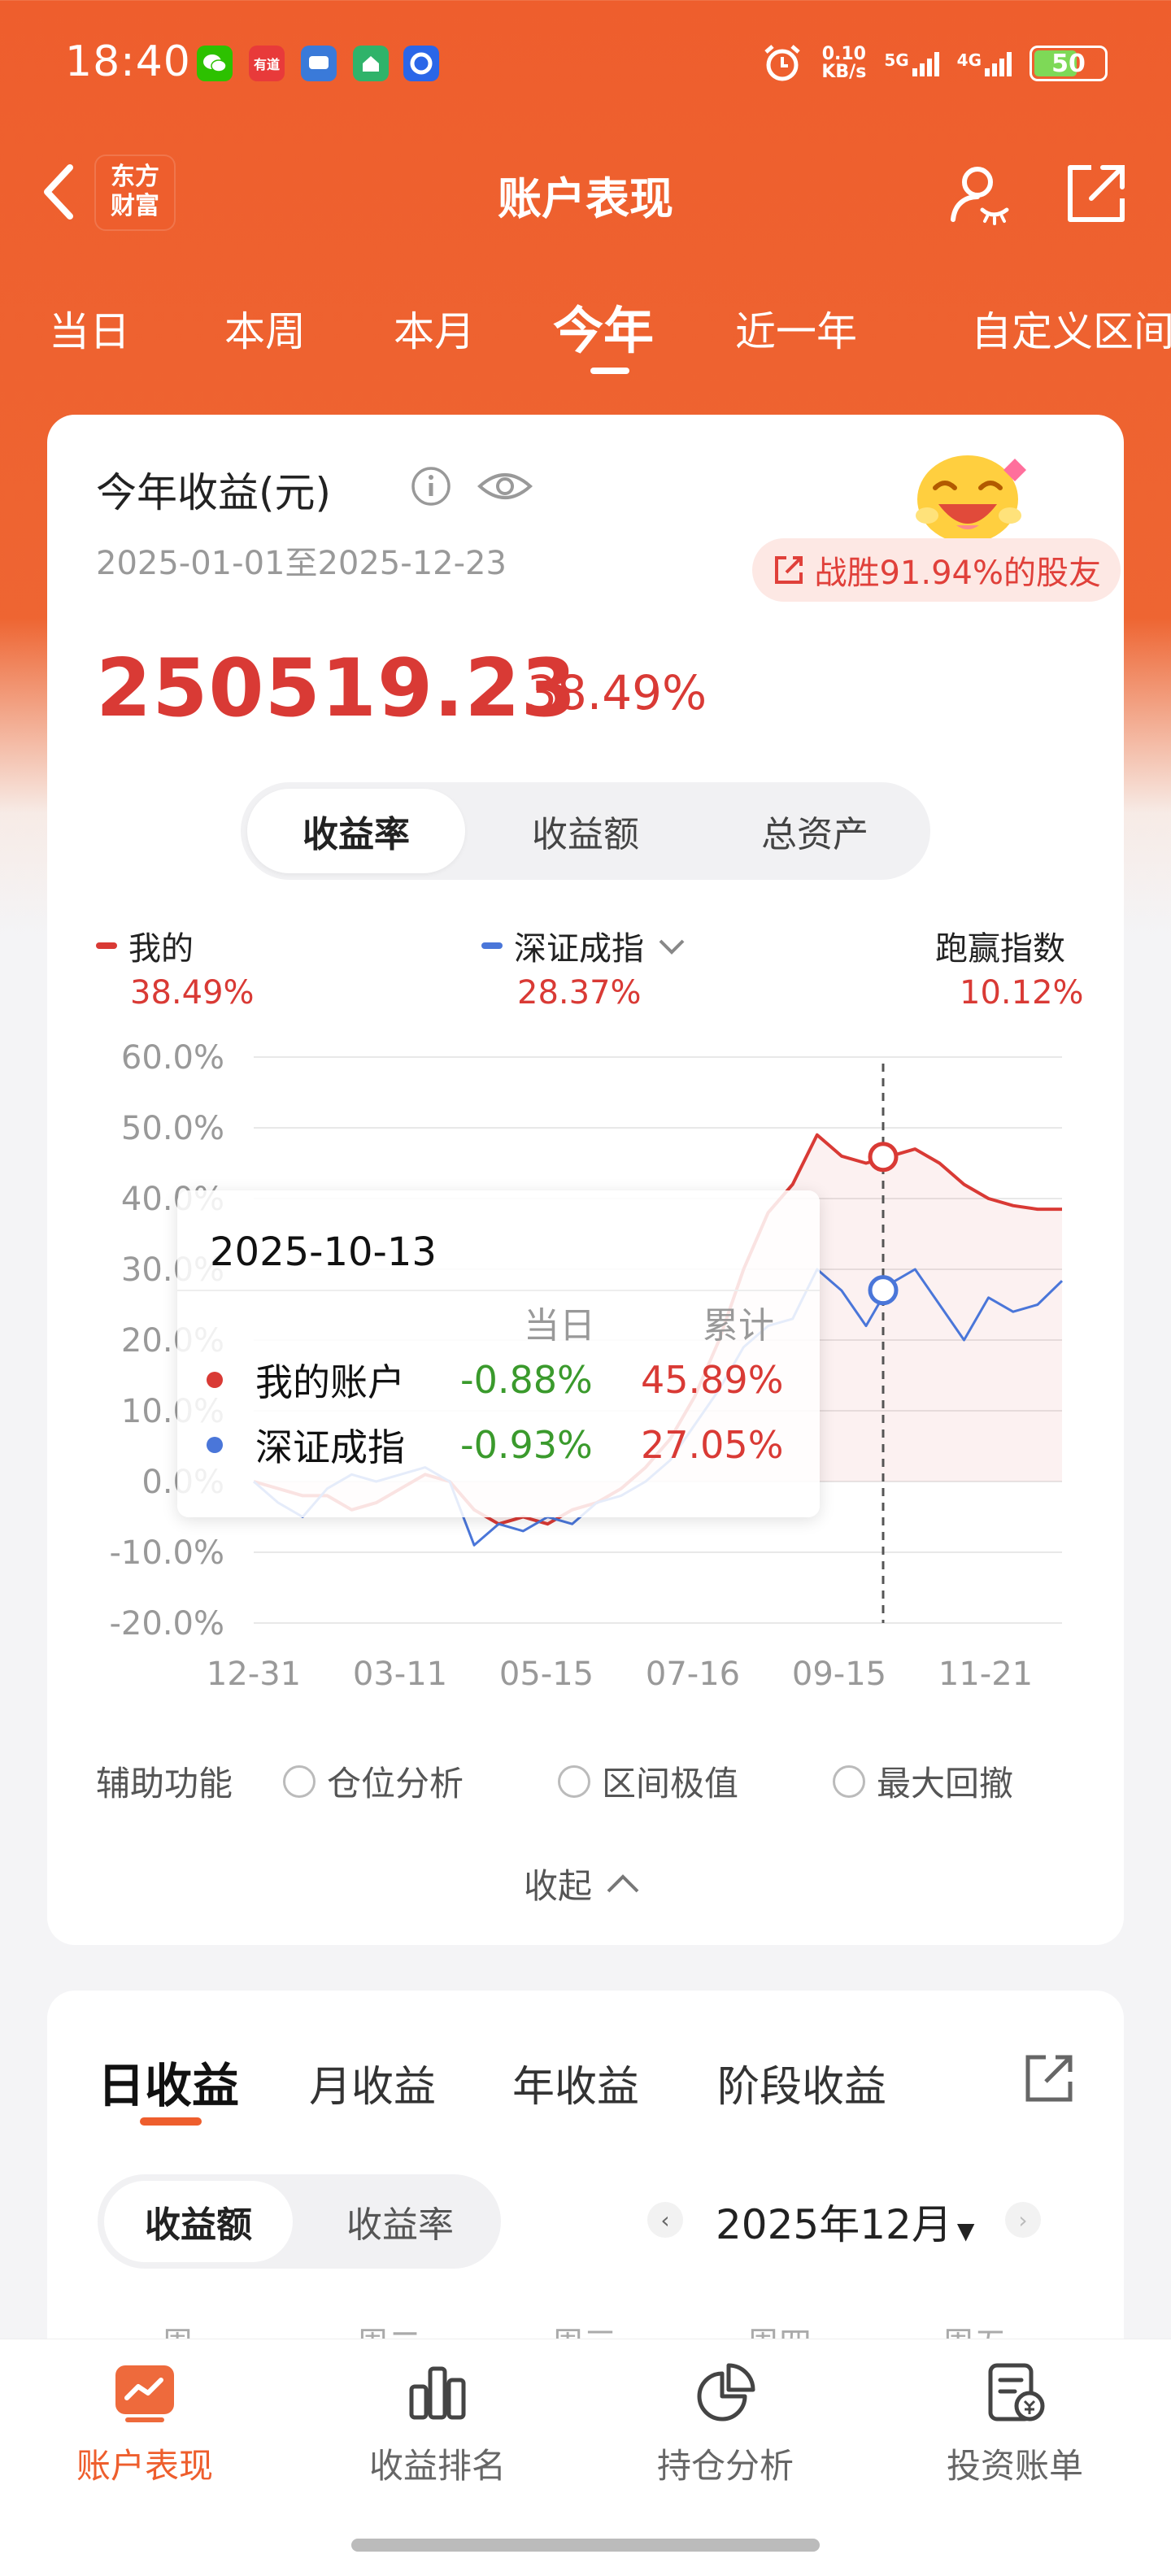 This screenshot has height=2576, width=1171. What do you see at coordinates (172, 1129) in the screenshot?
I see `y-tick-label: 50.0%` at bounding box center [172, 1129].